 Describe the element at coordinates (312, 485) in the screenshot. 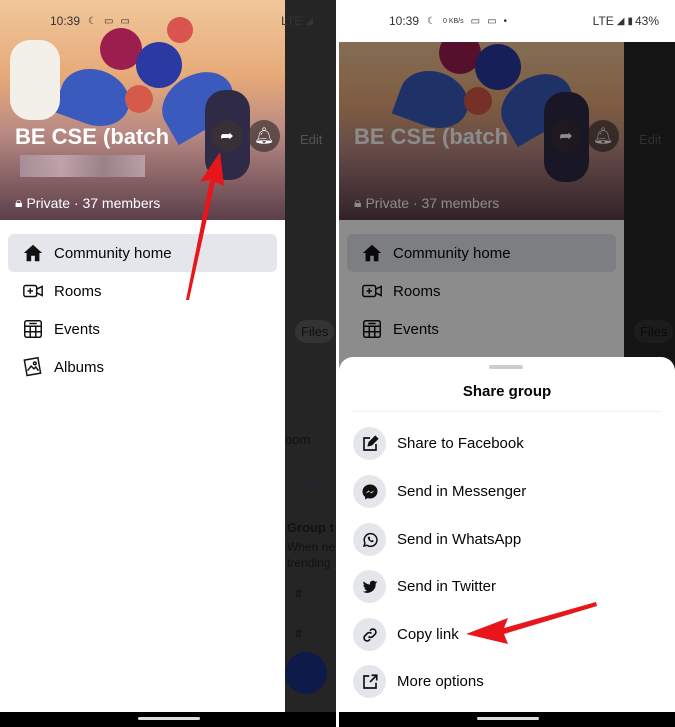

I see `add-text: Add` at that location.